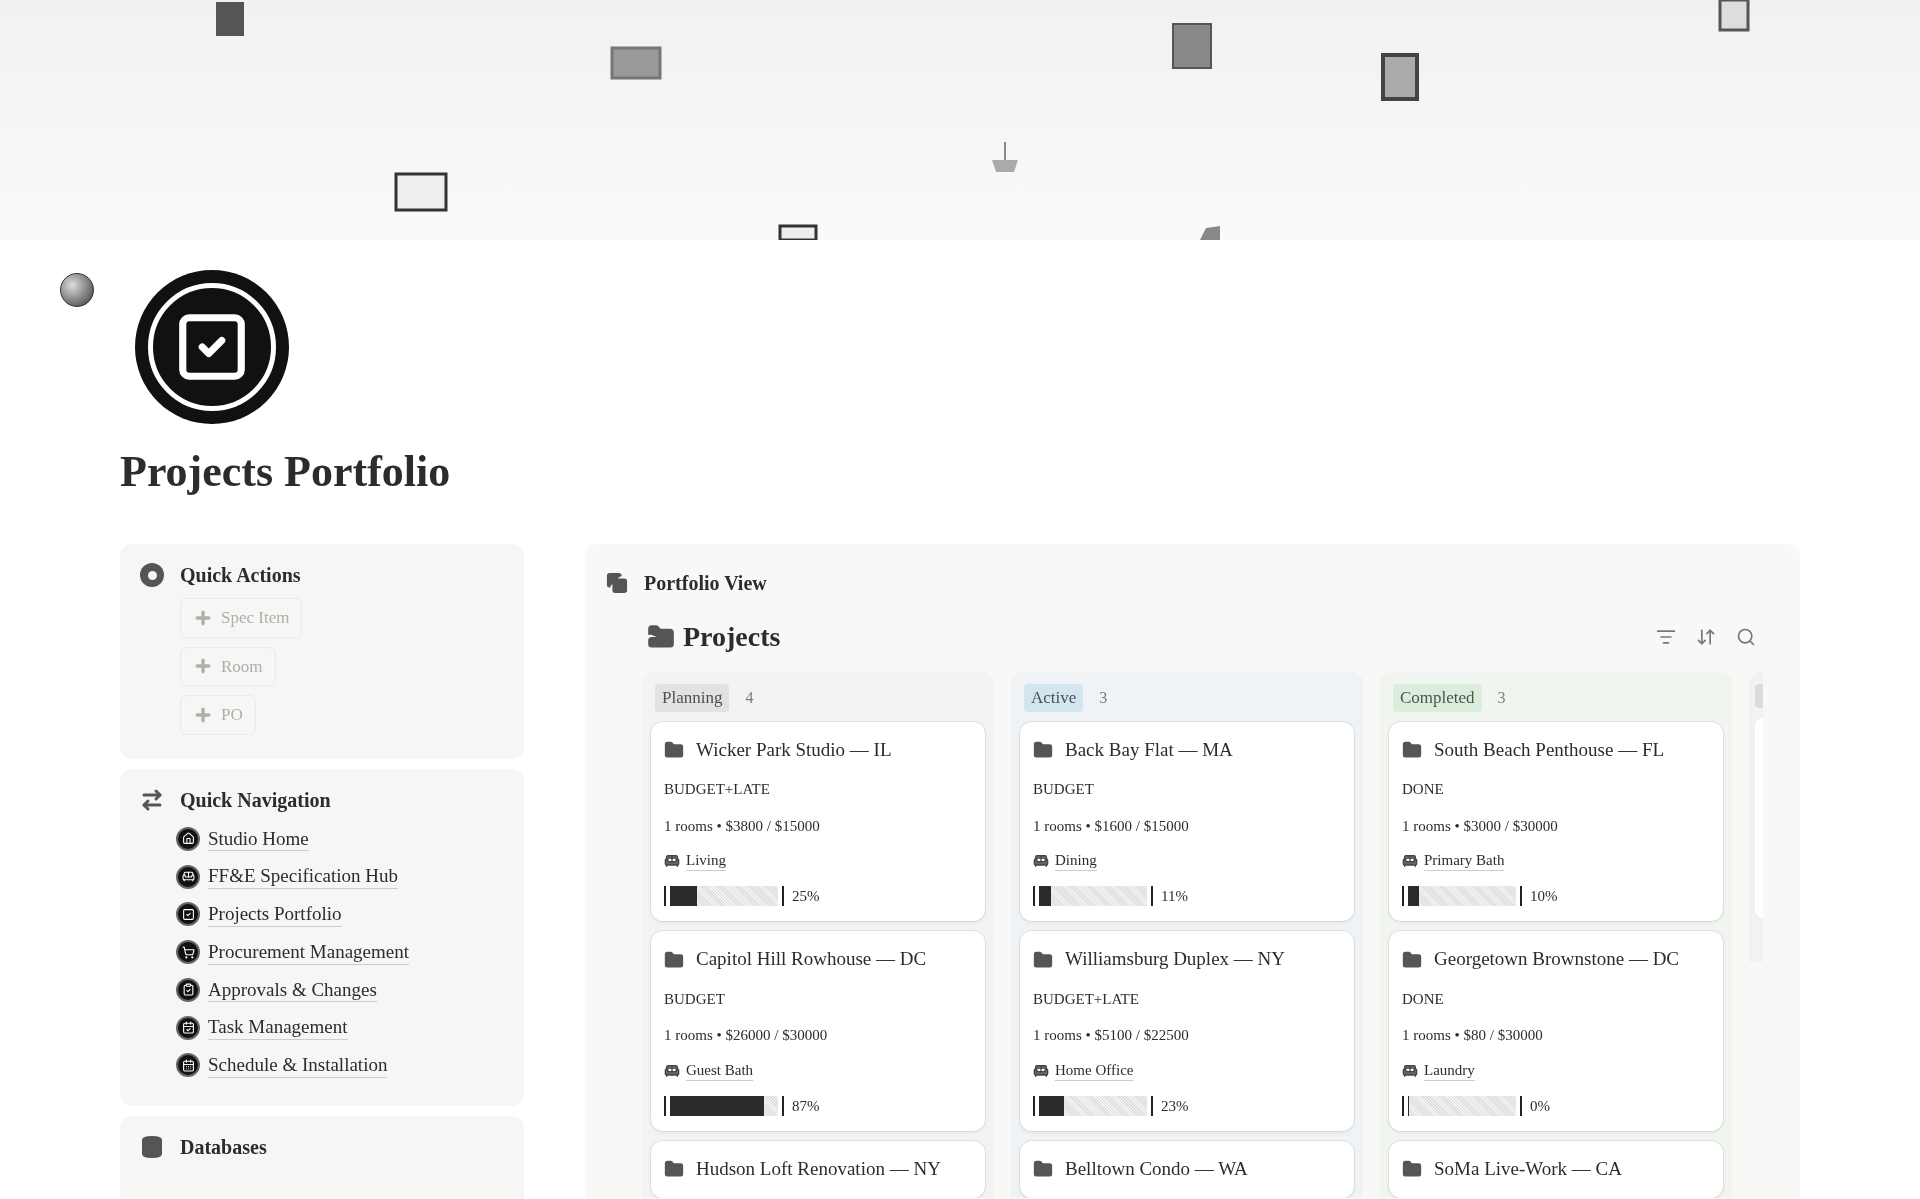 This screenshot has width=1920, height=1199. I want to click on clipboard-icon, so click(188, 989).